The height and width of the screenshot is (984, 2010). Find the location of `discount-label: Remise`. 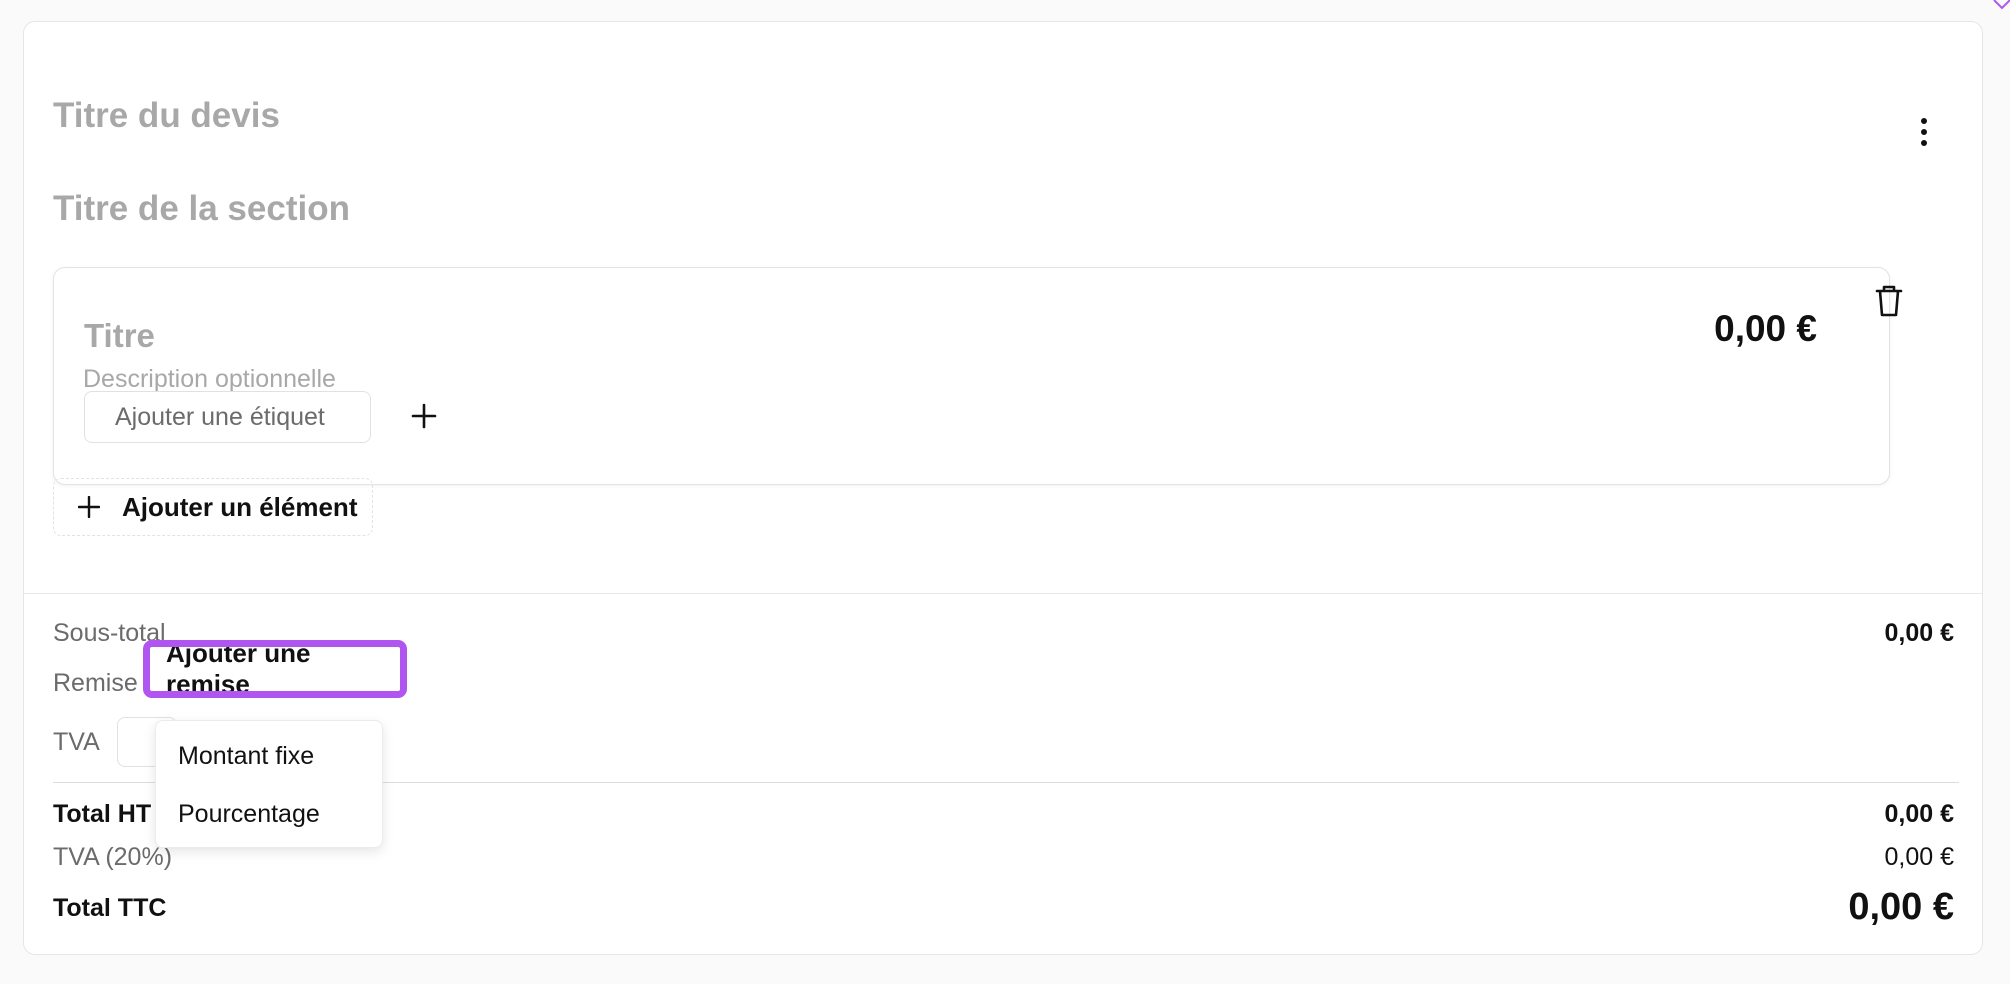

discount-label: Remise is located at coordinates (95, 683).